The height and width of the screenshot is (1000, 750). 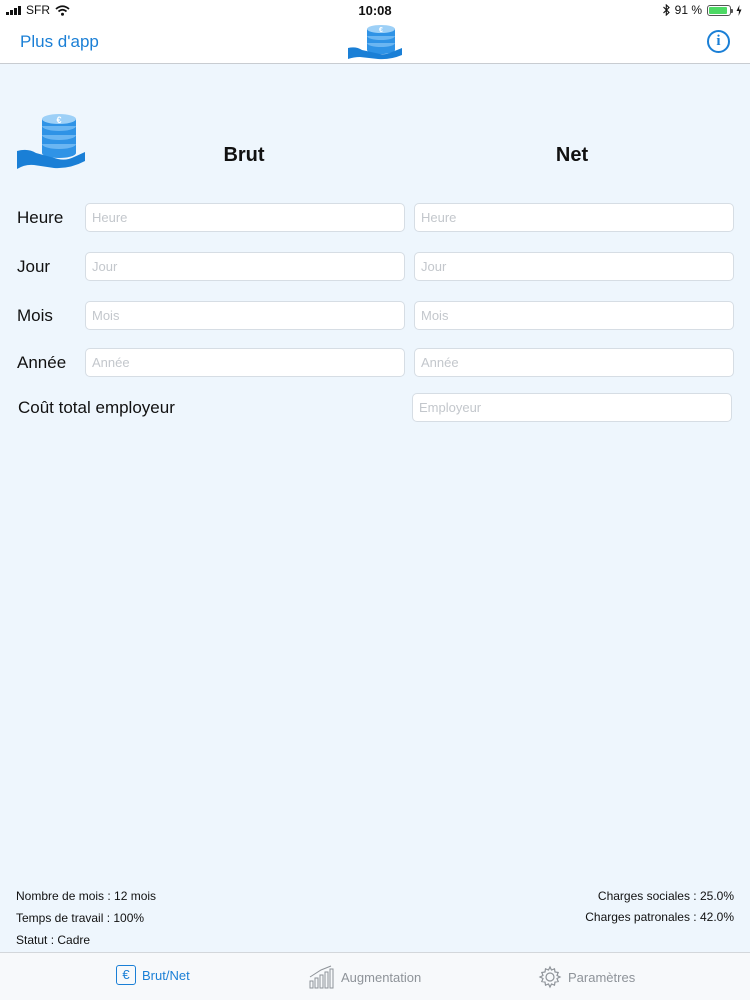 I want to click on gear-icon, so click(x=550, y=977).